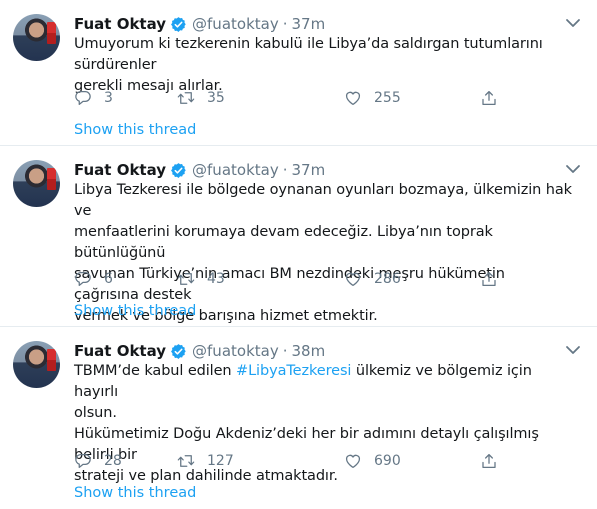 This screenshot has height=509, width=597. I want to click on like-count: 690, so click(387, 461).